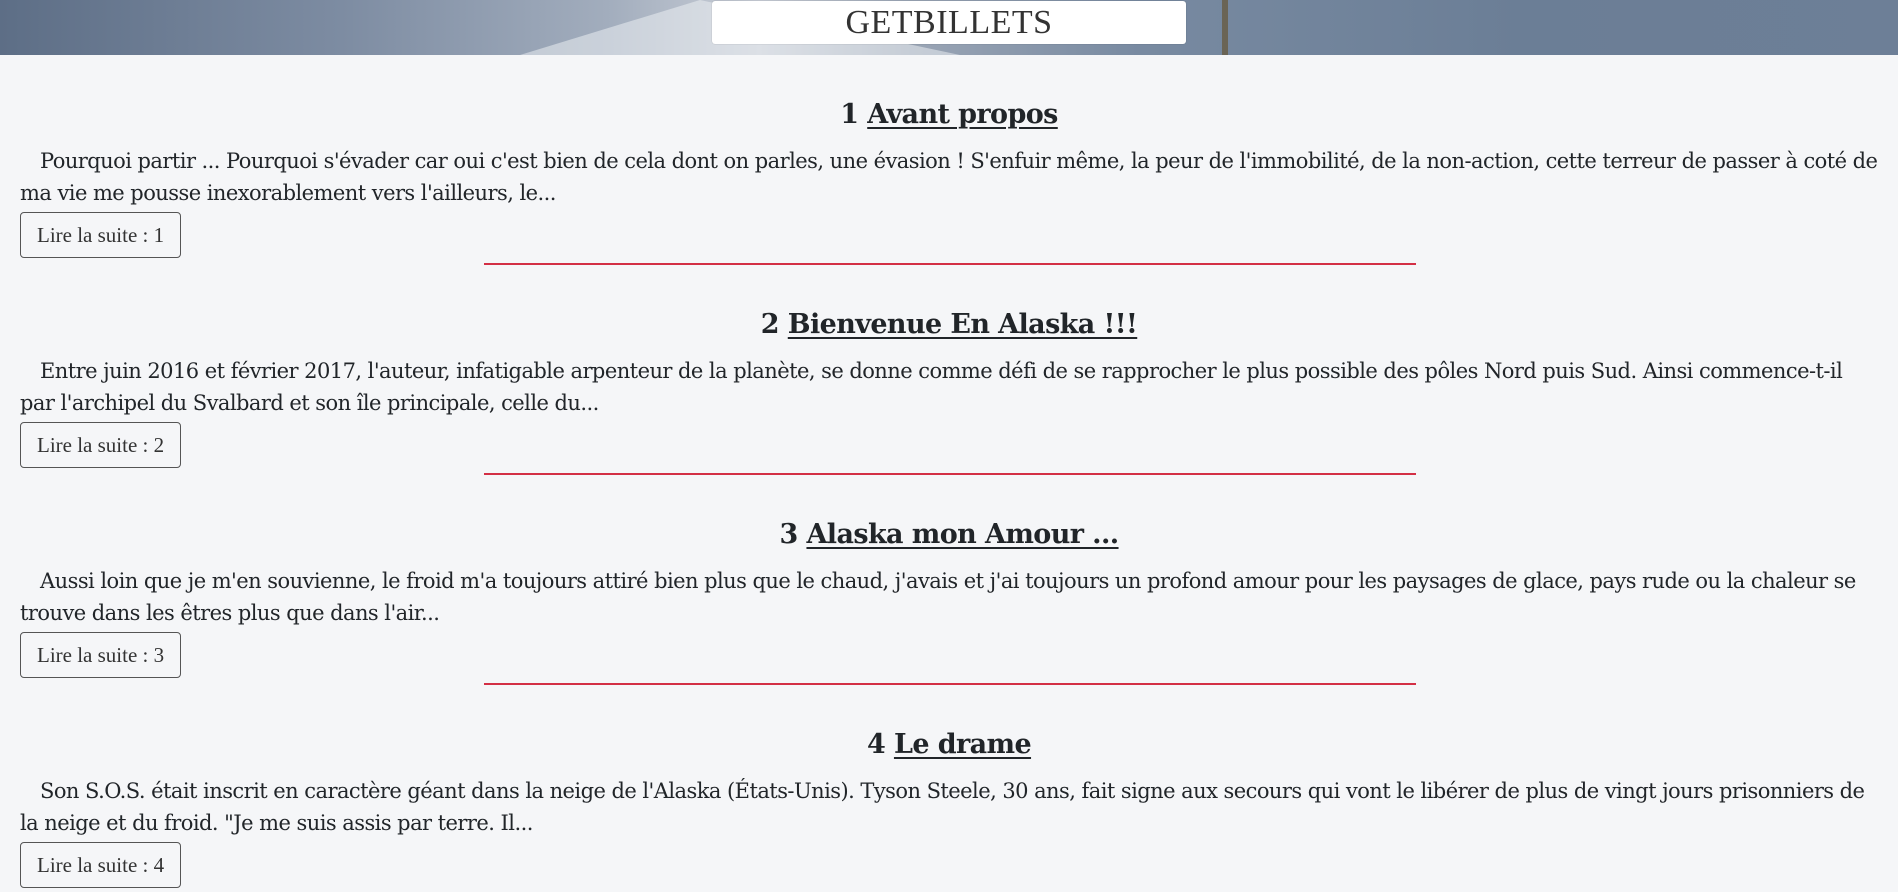 The width and height of the screenshot is (1898, 892). Describe the element at coordinates (101, 445) in the screenshot. I see `read-more-button: Lire la suite : 2` at that location.